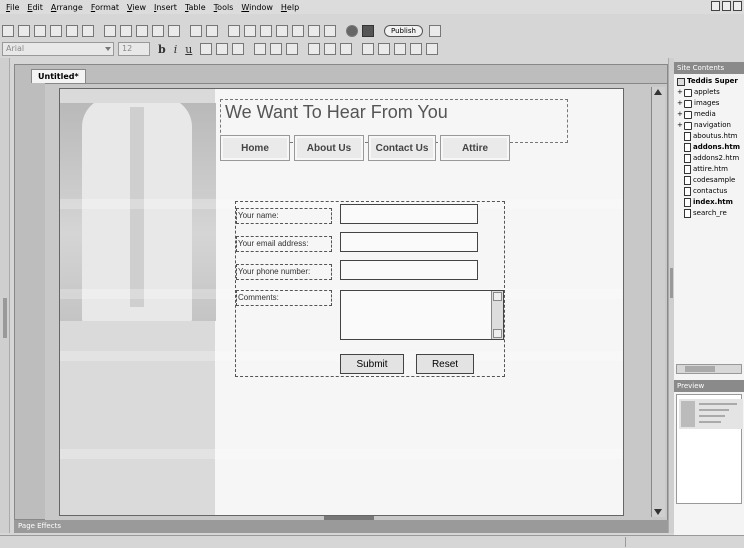 The image size is (744, 548). I want to click on tree-file: addons.htm, so click(710, 147).